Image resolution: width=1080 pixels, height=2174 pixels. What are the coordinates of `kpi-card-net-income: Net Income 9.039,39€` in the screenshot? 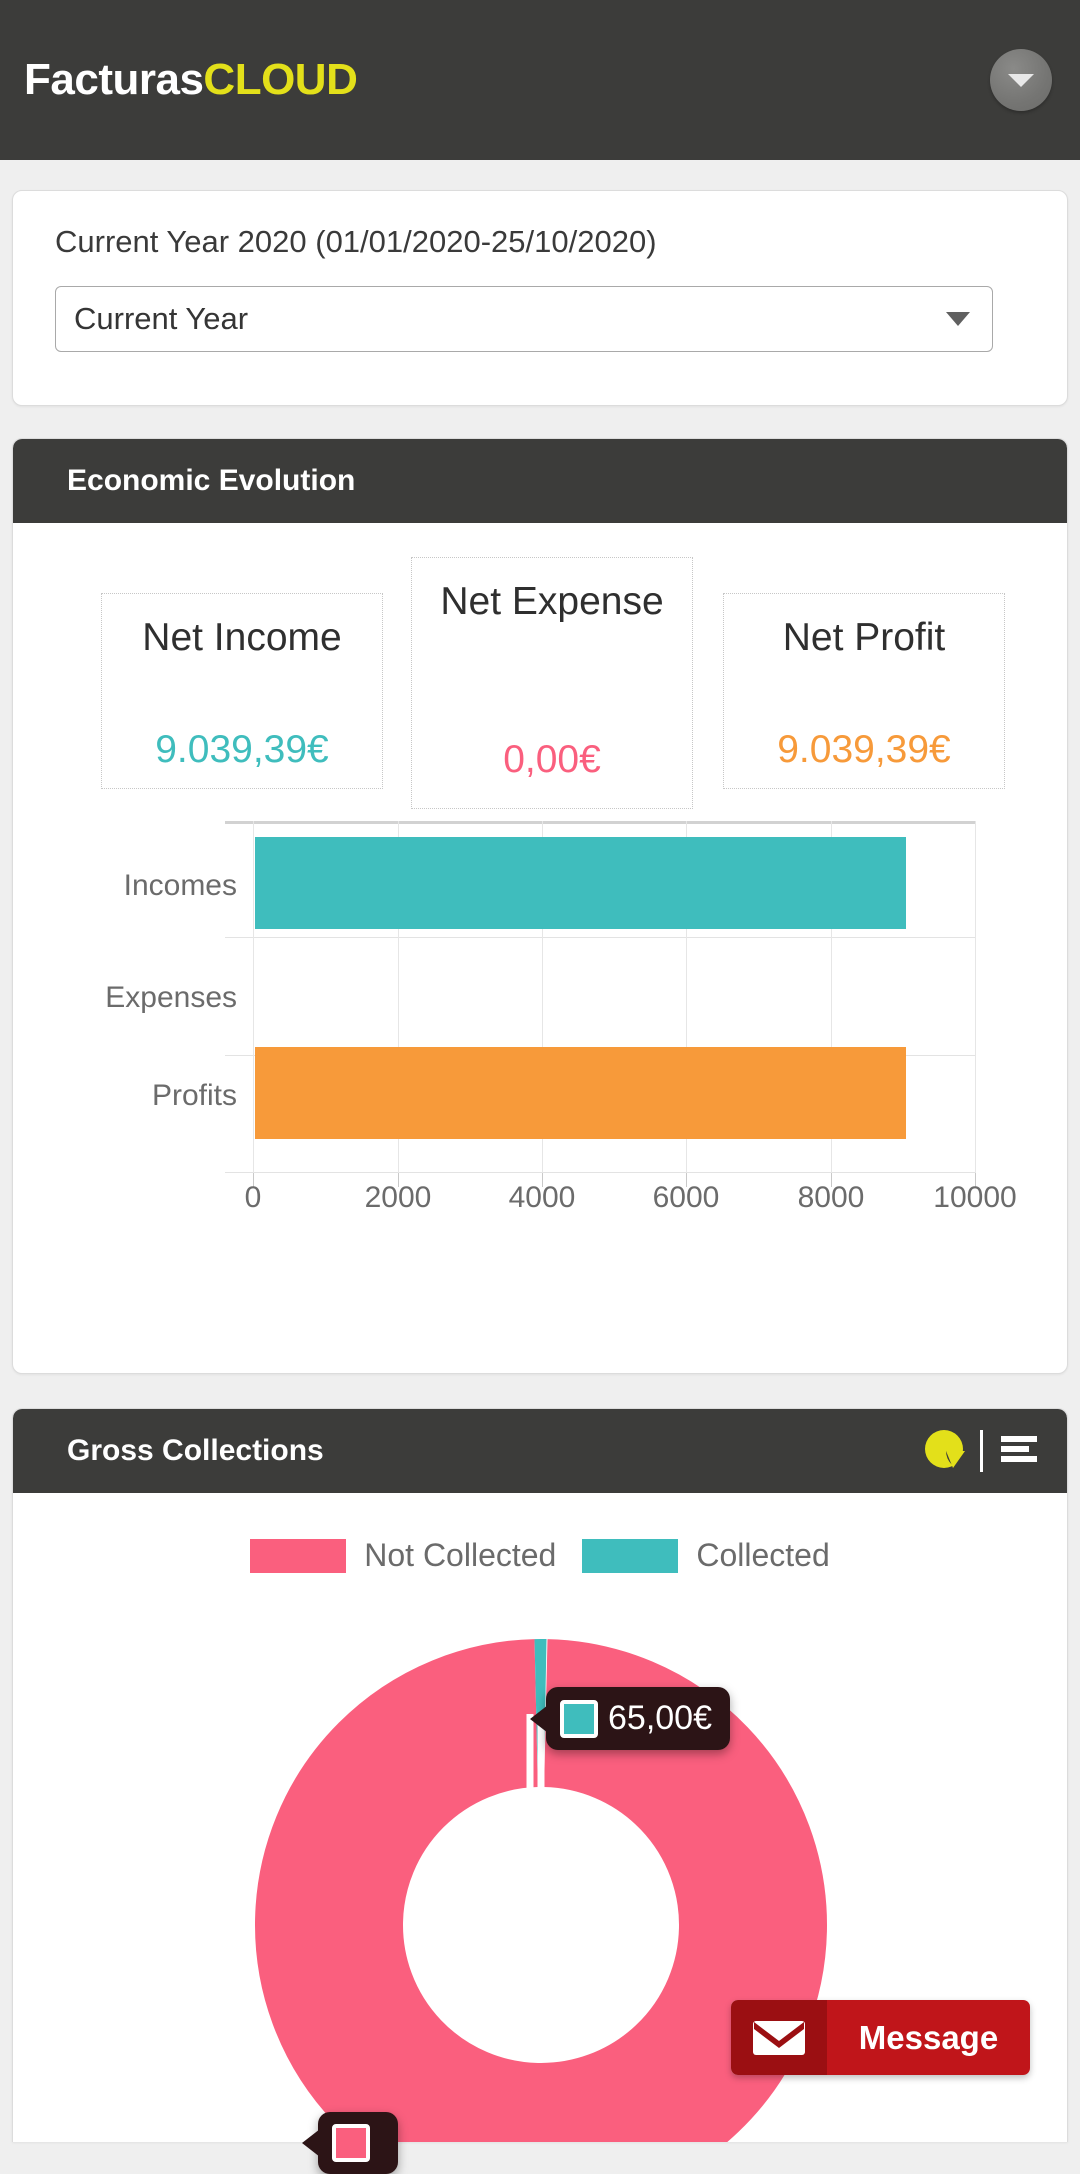 It's located at (242, 691).